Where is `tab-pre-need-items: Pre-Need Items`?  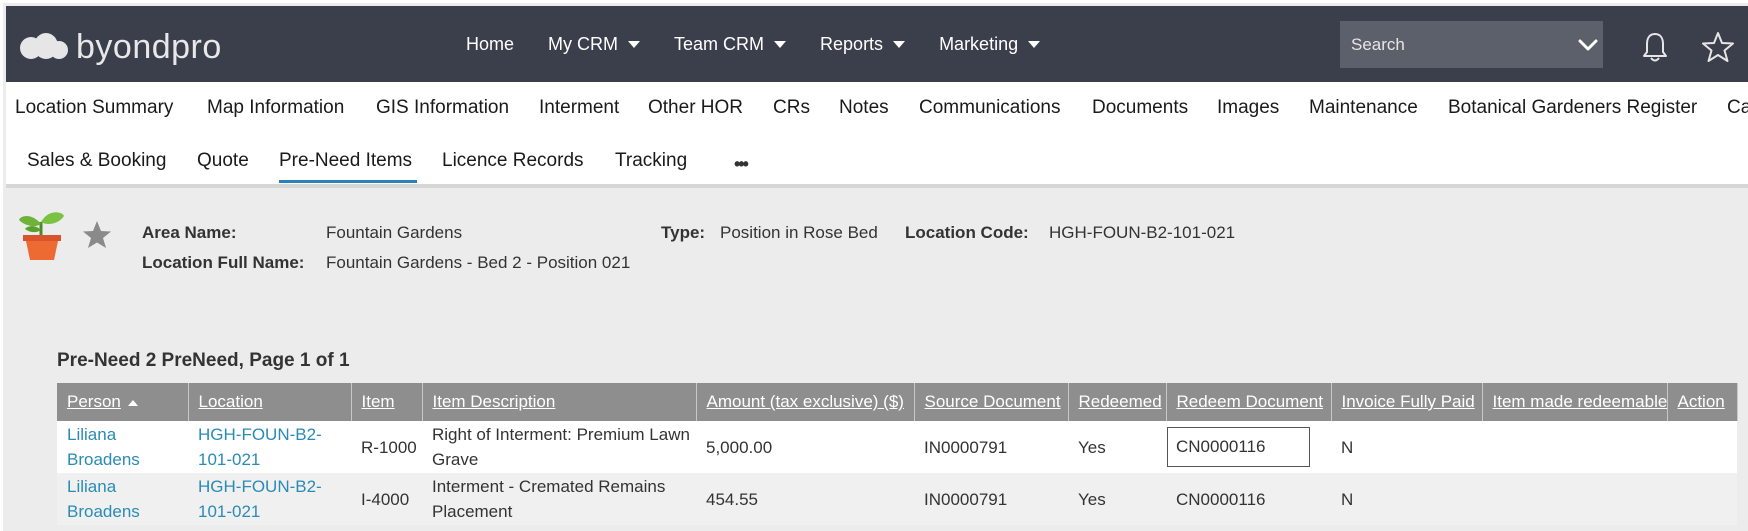 tab-pre-need-items: Pre-Need Items is located at coordinates (345, 161).